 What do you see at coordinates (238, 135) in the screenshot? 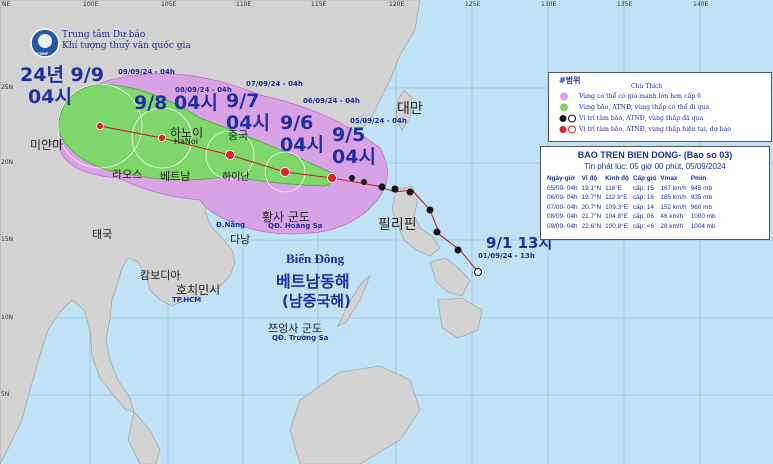
I see `label-china: 중국` at bounding box center [238, 135].